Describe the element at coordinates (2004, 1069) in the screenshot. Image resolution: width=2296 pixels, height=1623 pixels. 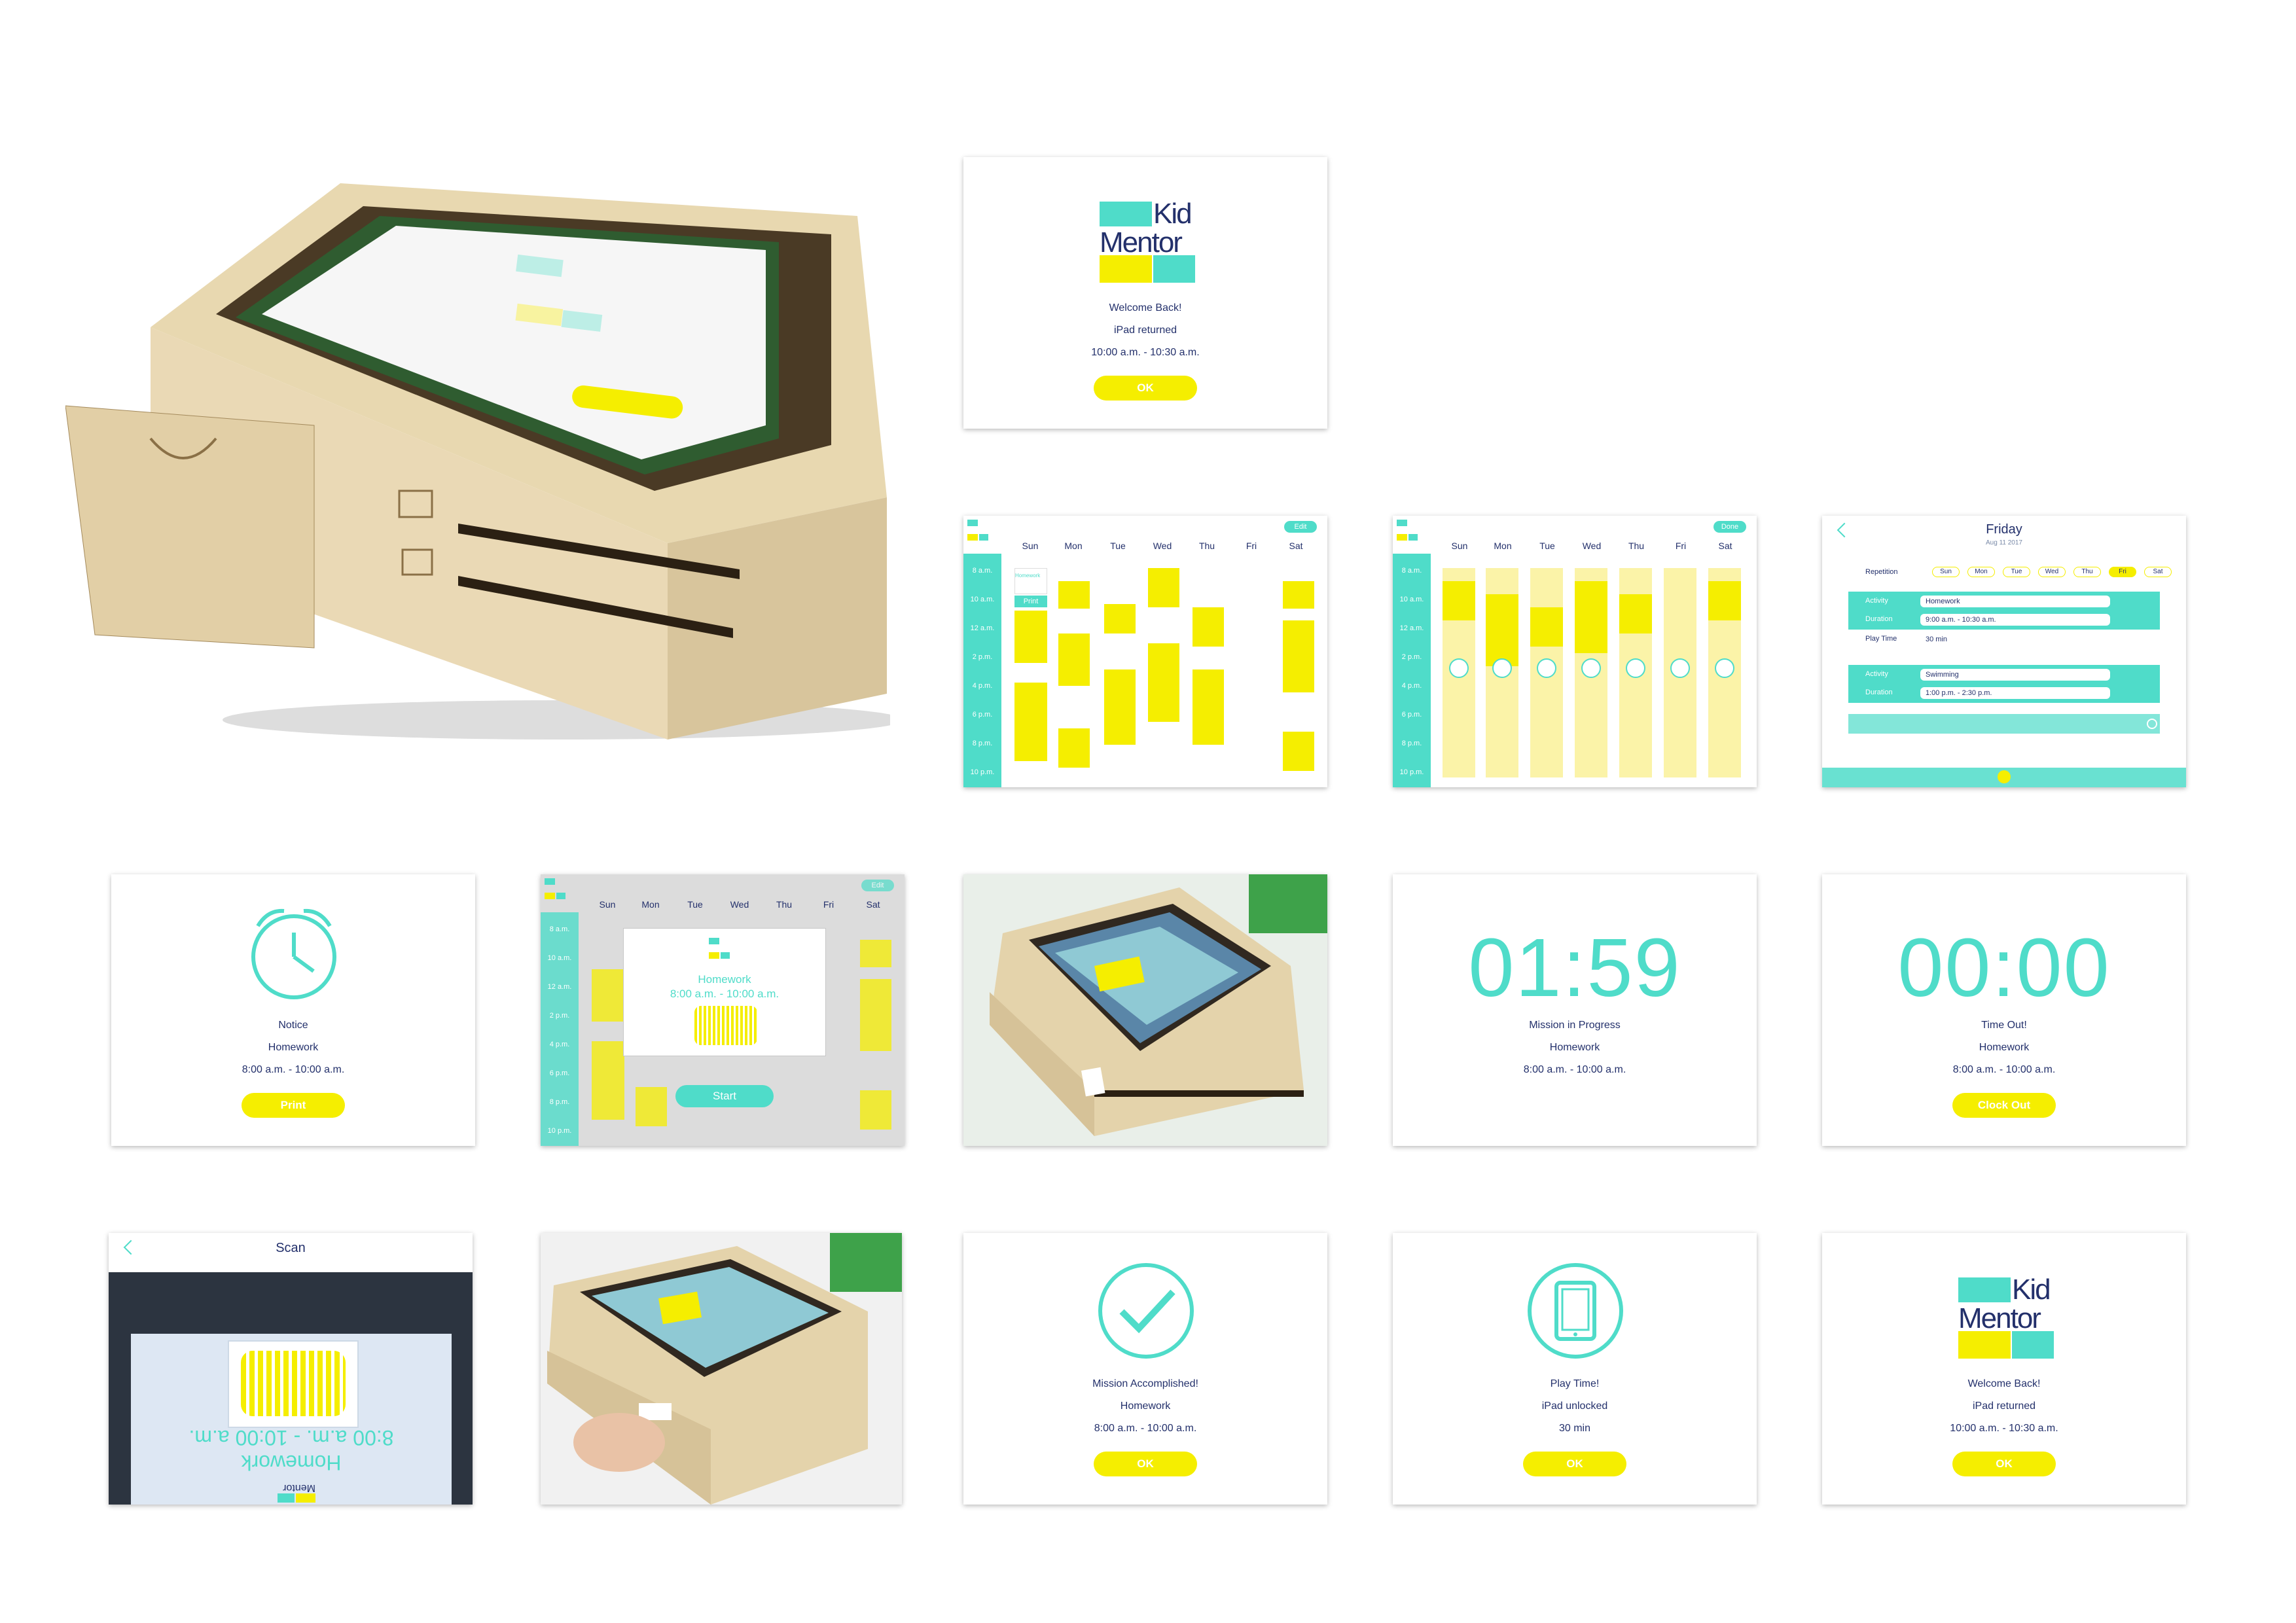
I see `timeout-time: 8:00 a.m. - 10:00 a.m.` at that location.